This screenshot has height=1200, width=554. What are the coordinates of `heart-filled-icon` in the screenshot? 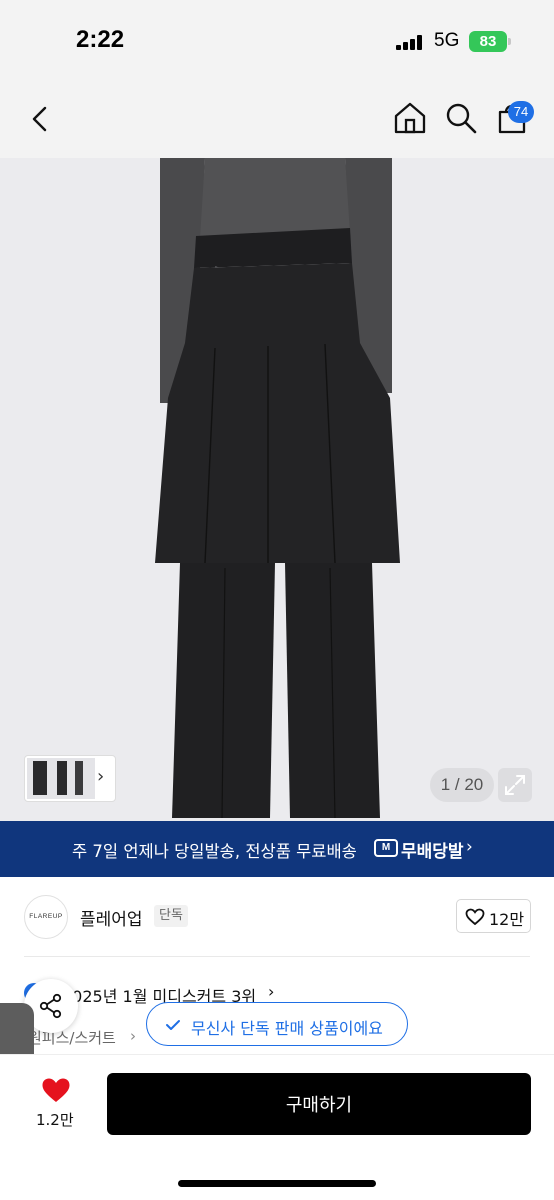 It's located at (56, 1090).